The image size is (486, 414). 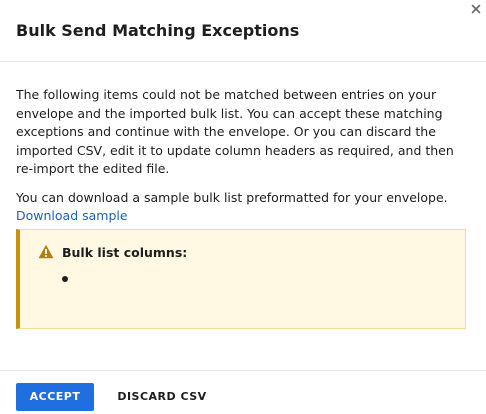 What do you see at coordinates (243, 392) in the screenshot?
I see `dialog-footer: ACCEPT DISCARD CSV` at bounding box center [243, 392].